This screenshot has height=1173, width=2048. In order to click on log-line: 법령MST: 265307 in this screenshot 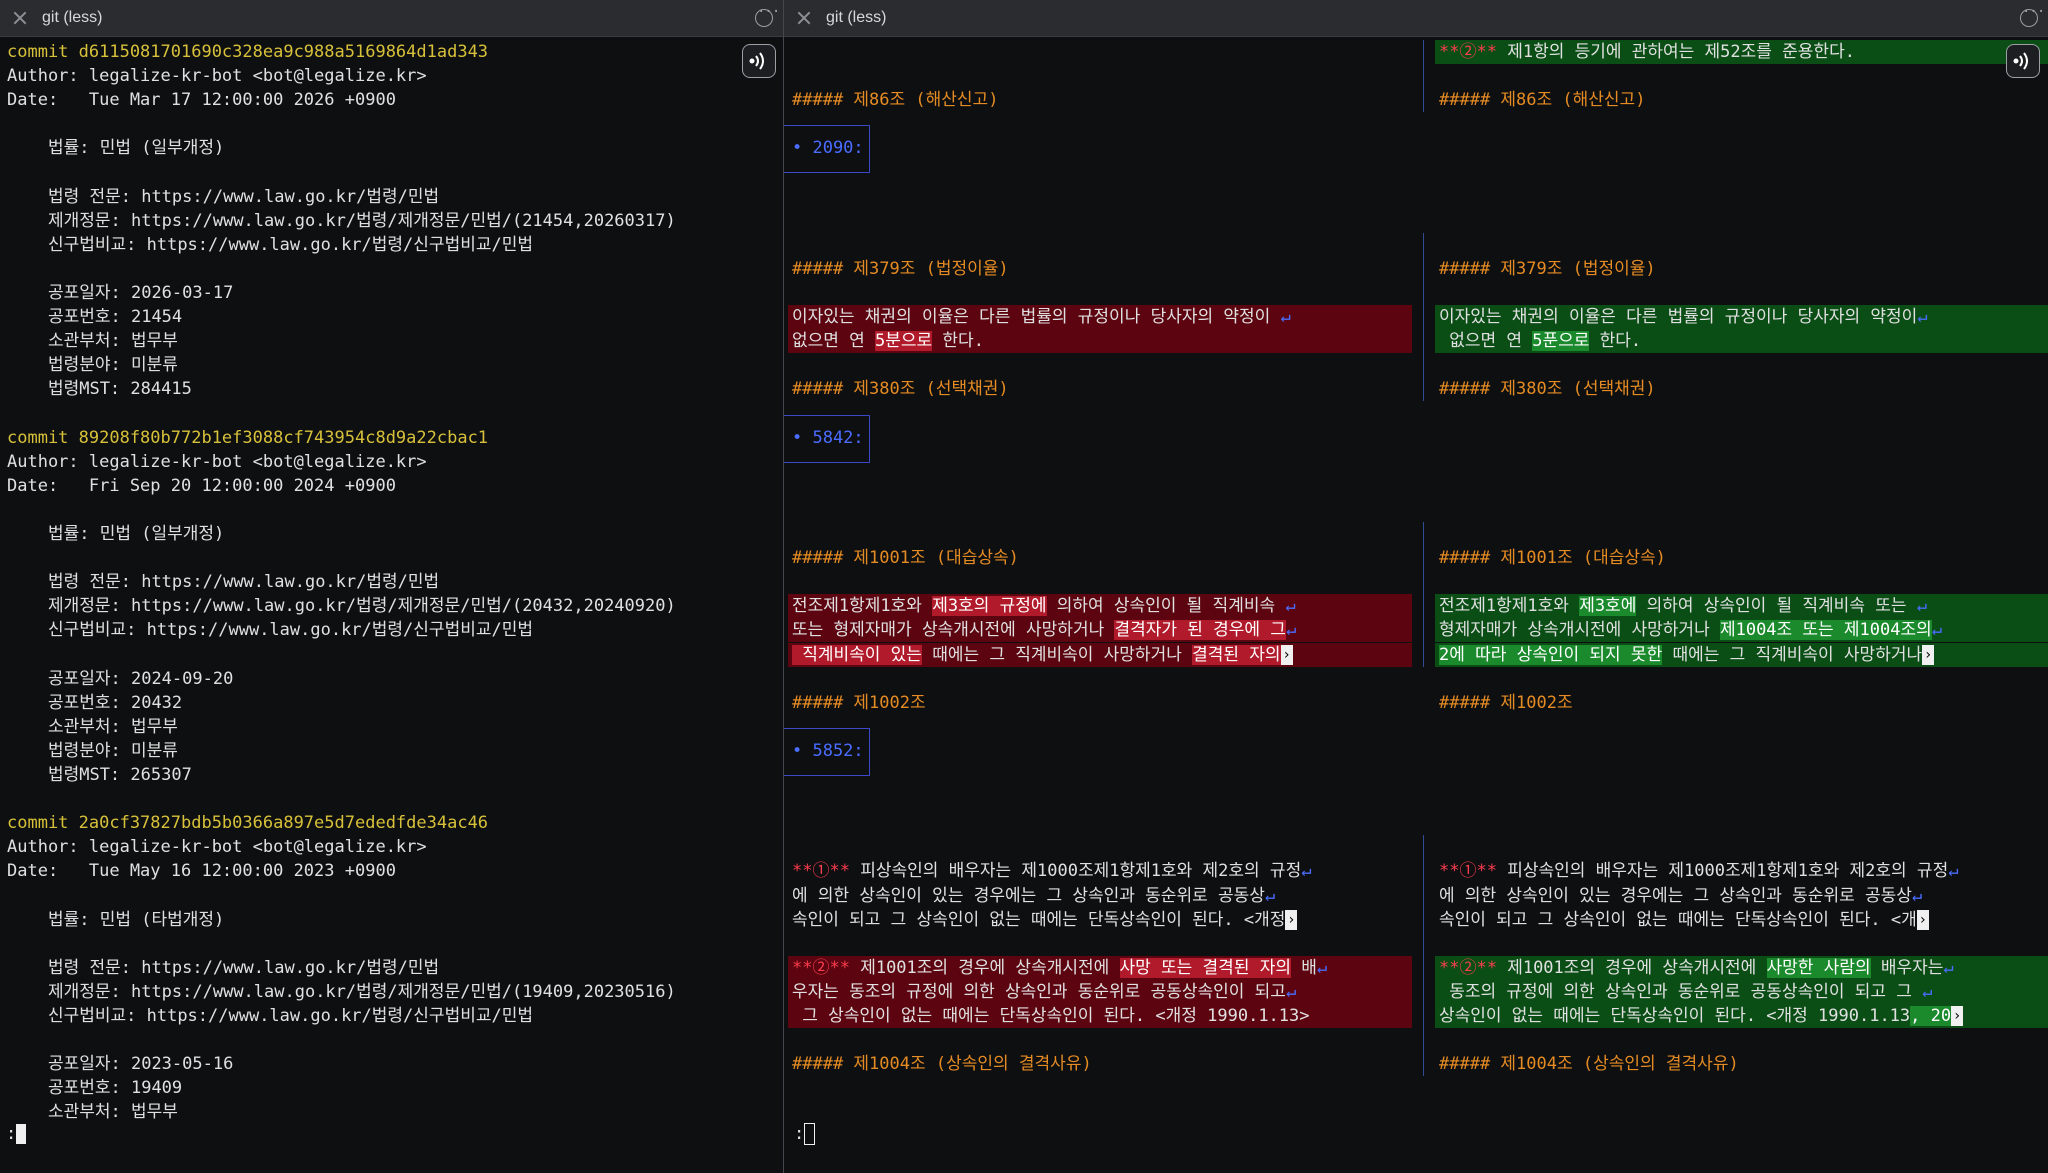, I will do `click(99, 775)`.